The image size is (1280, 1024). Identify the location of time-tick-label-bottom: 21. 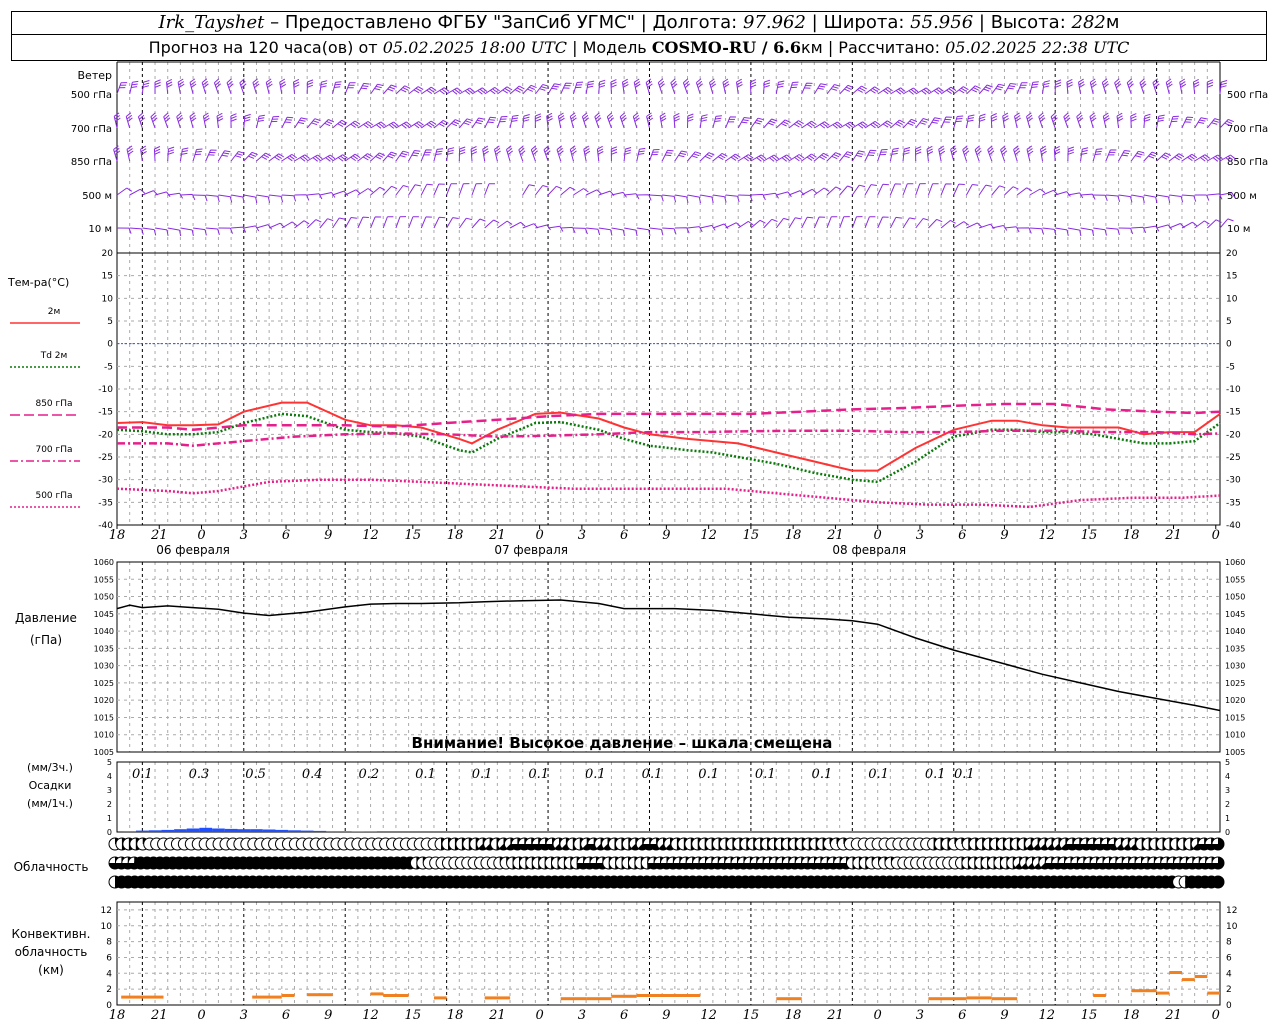
(497, 1015).